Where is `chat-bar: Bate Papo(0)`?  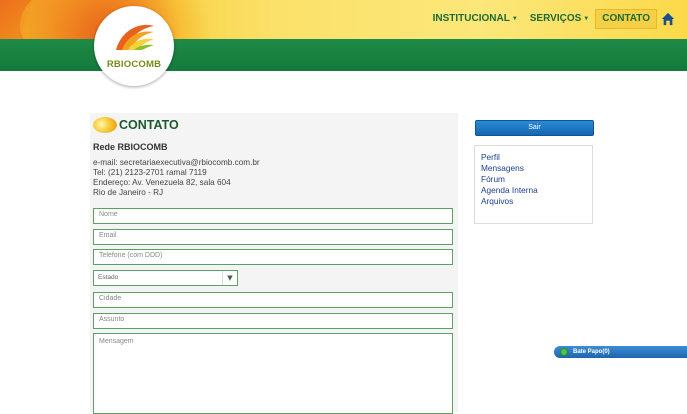
chat-bar: Bate Papo(0) is located at coordinates (620, 352).